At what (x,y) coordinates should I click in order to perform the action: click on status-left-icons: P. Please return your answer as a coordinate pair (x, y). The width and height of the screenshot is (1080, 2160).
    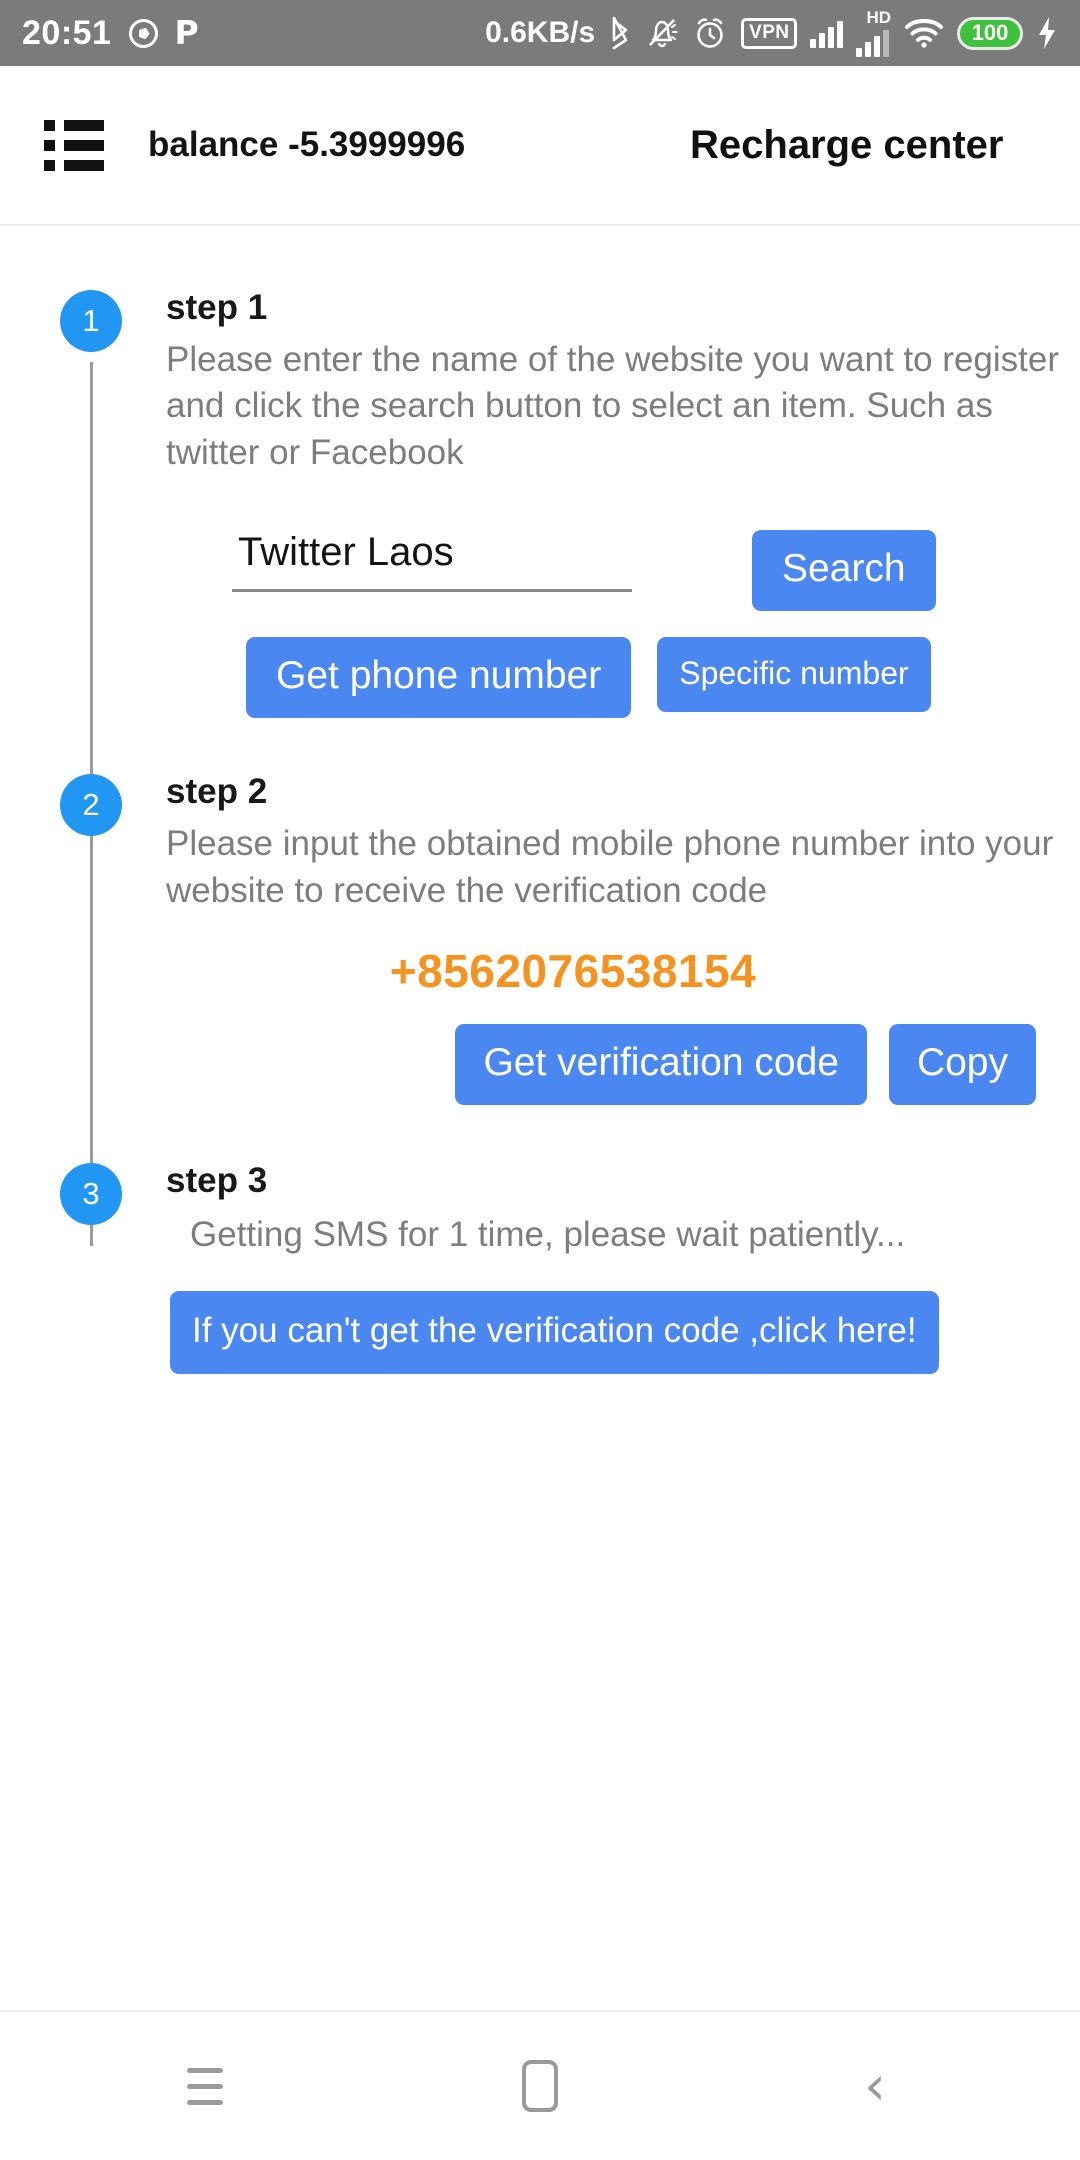
    Looking at the image, I should click on (164, 33).